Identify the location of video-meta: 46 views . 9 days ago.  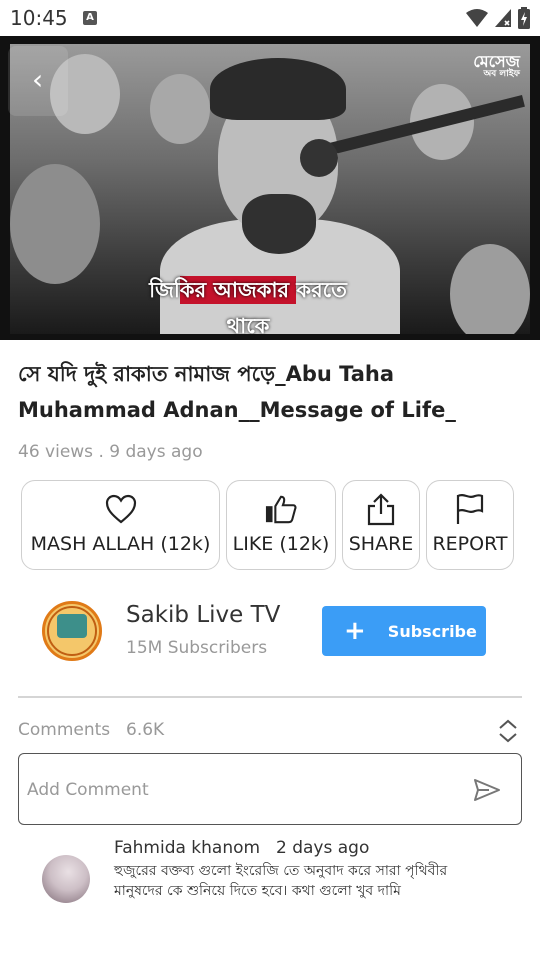
(110, 452).